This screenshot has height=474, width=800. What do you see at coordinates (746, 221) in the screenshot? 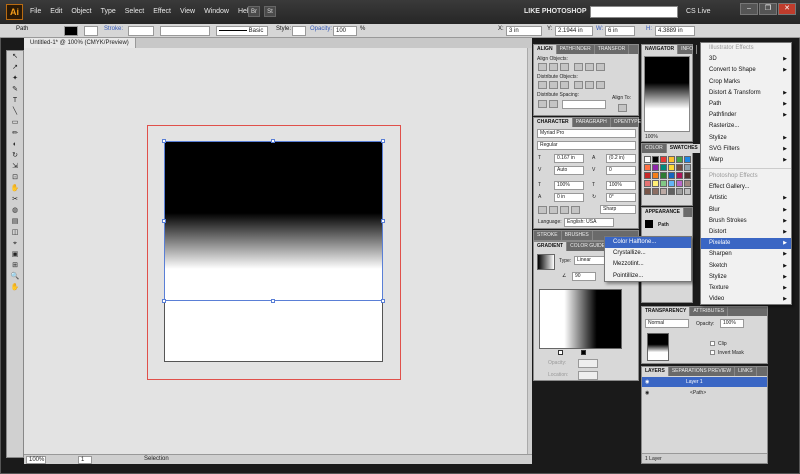
I see `menu-item: Brush Strokes ▶` at bounding box center [746, 221].